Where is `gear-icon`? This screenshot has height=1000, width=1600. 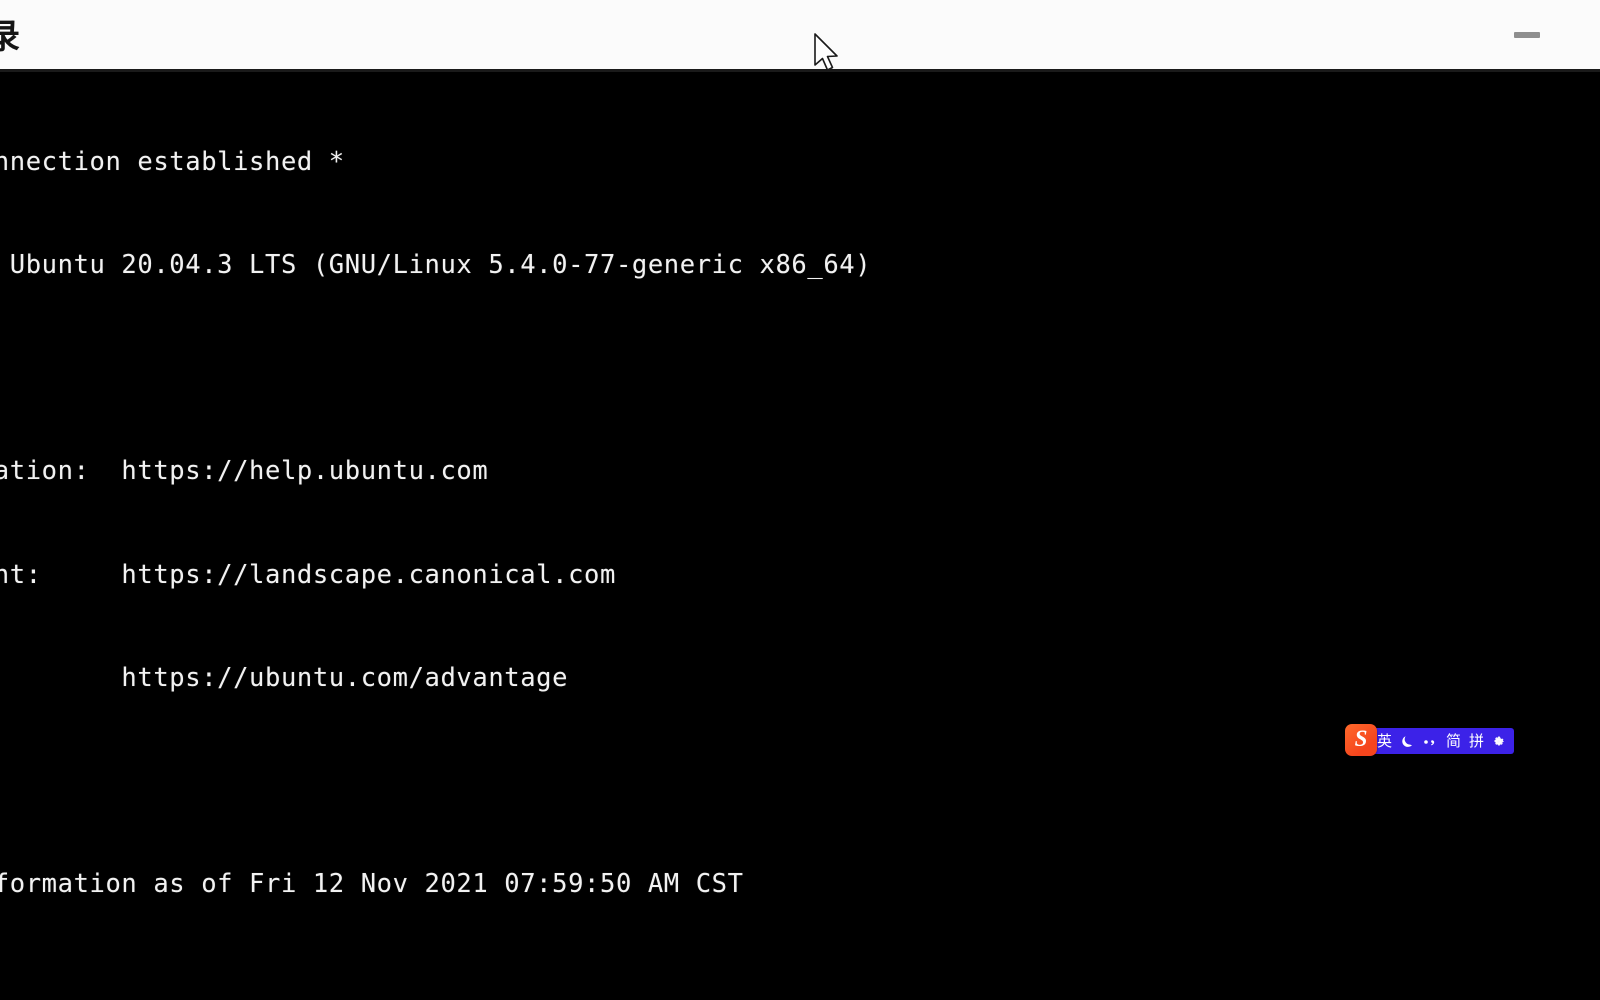
gear-icon is located at coordinates (1498, 741).